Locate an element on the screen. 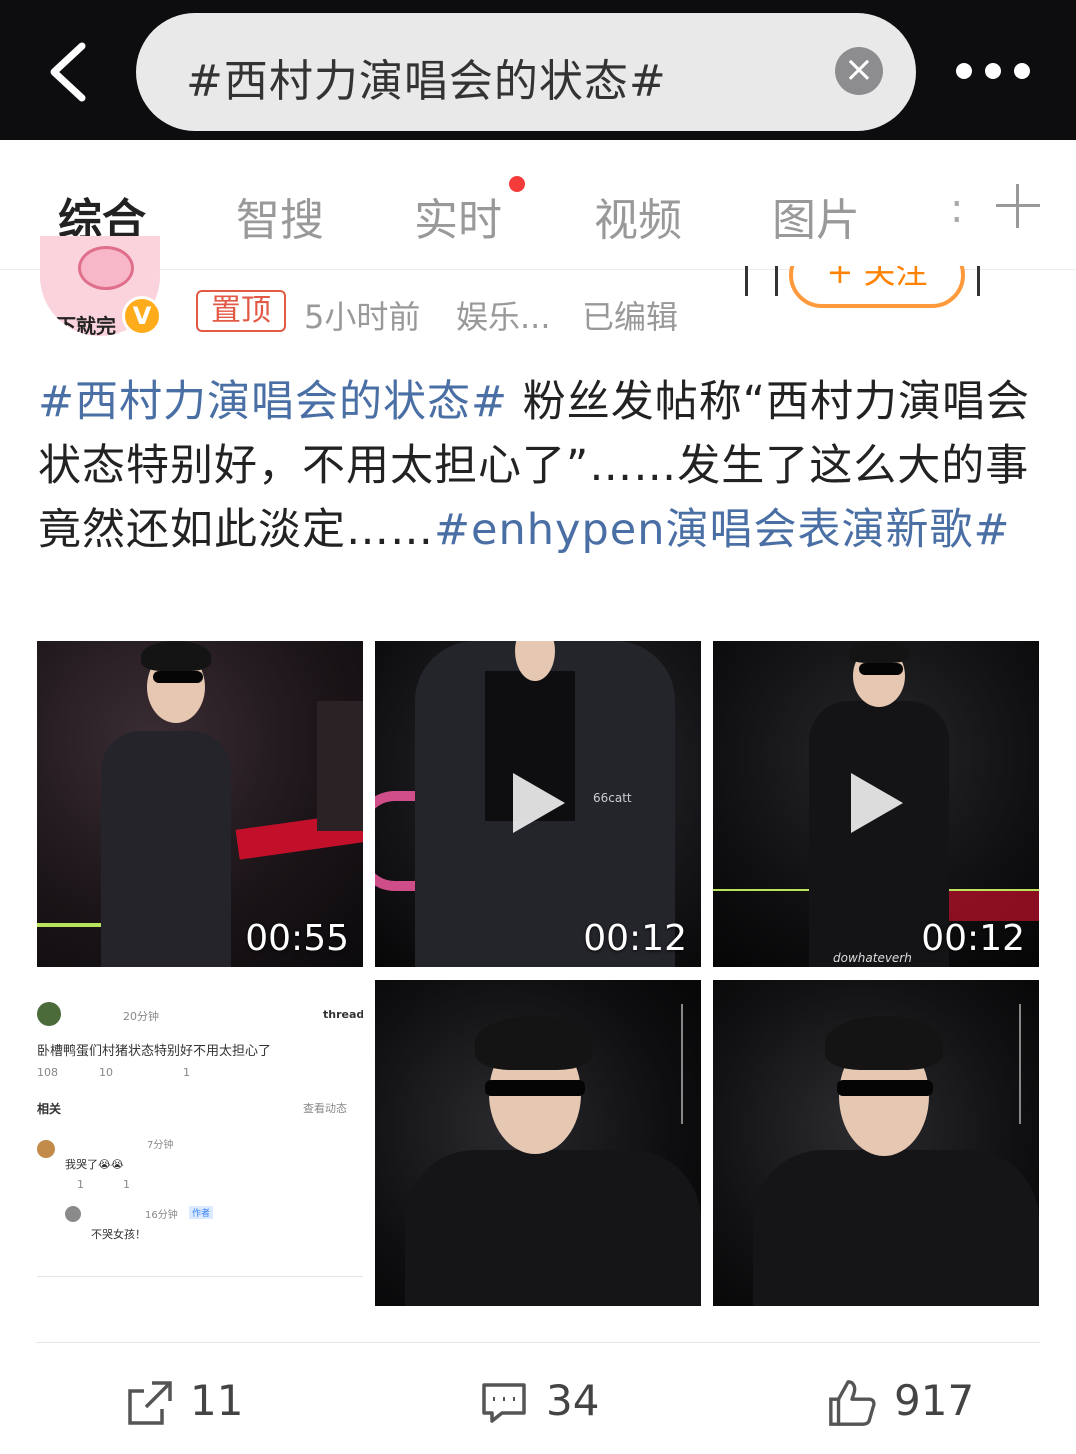  video-thumbnail: 66catt 00:12 is located at coordinates (538, 804).